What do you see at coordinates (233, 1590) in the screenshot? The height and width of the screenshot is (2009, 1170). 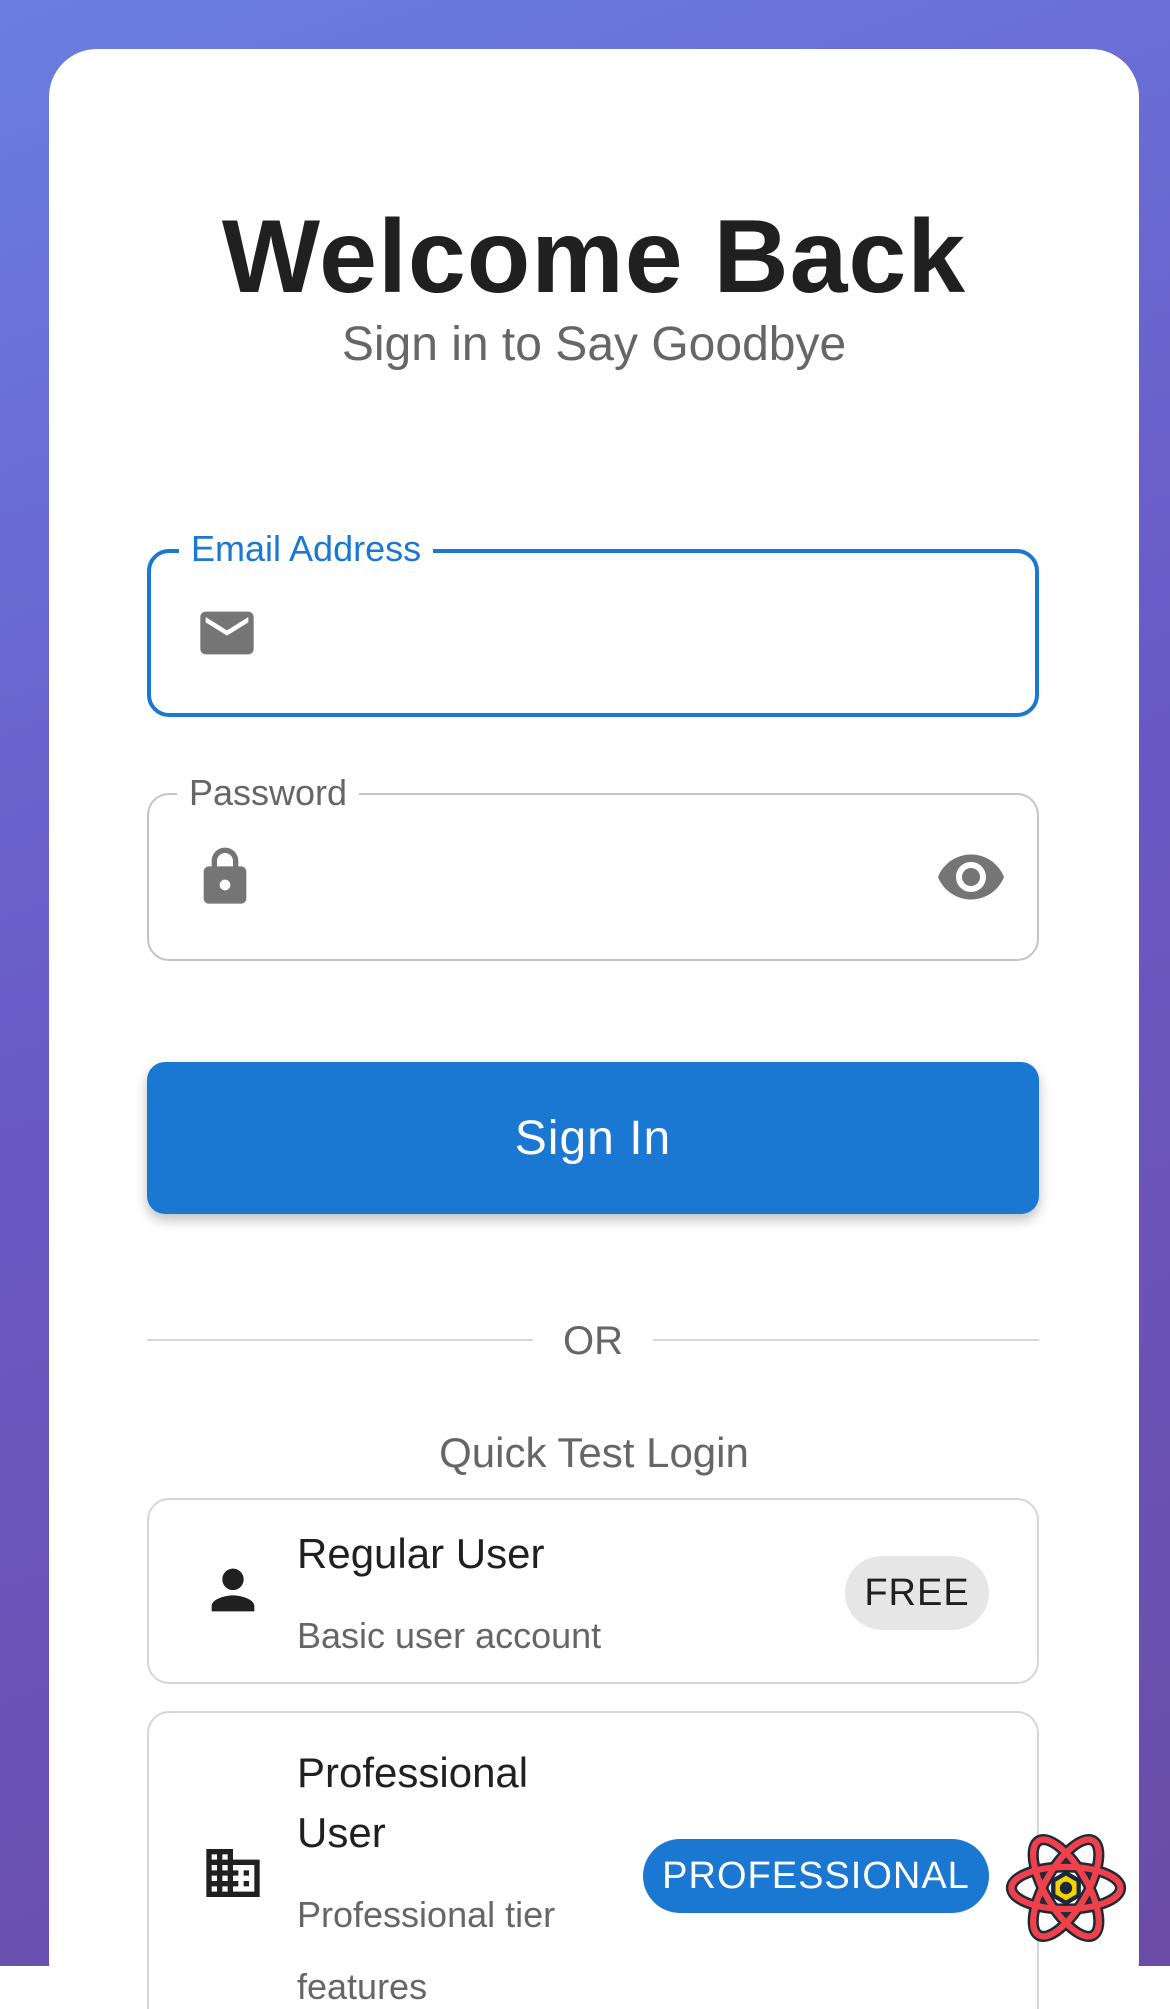 I see `person-icon` at bounding box center [233, 1590].